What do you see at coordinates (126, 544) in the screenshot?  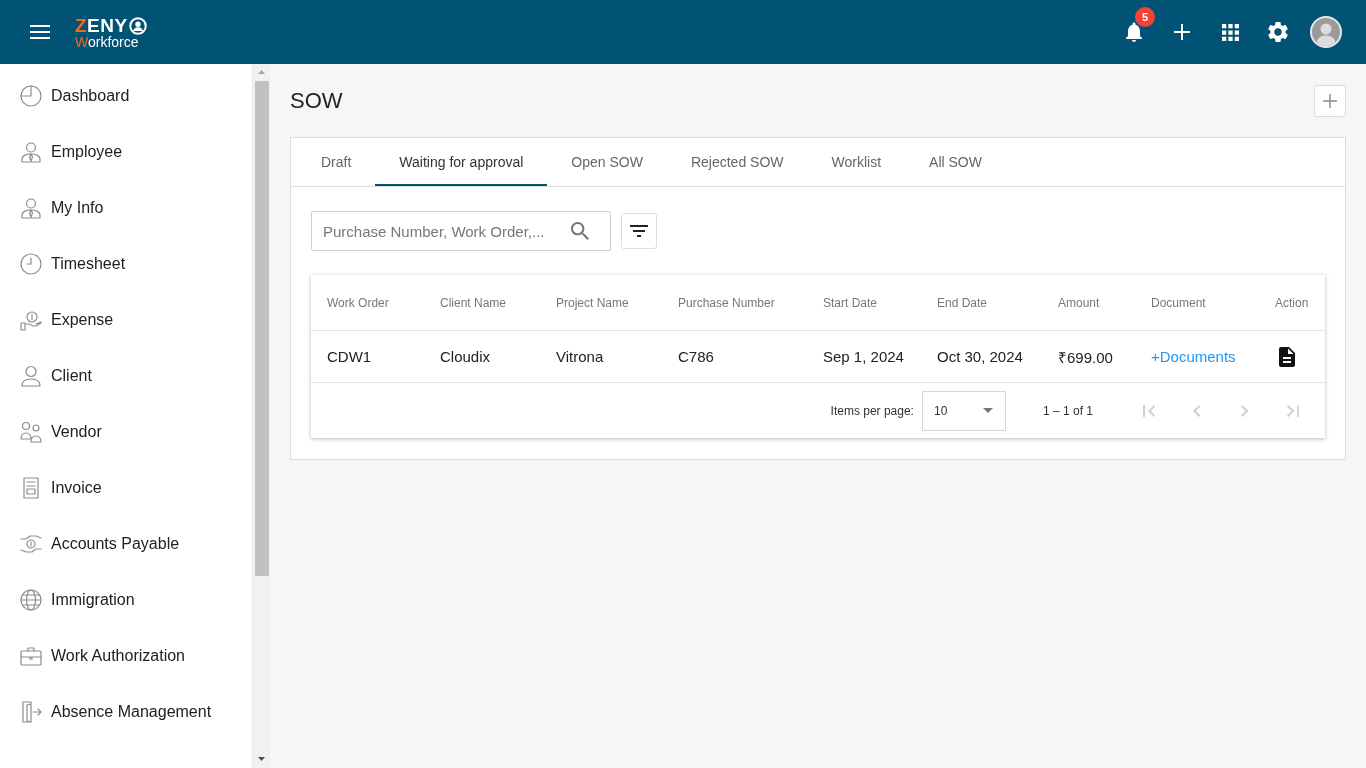 I see `sidebar-item: Accounts Payable` at bounding box center [126, 544].